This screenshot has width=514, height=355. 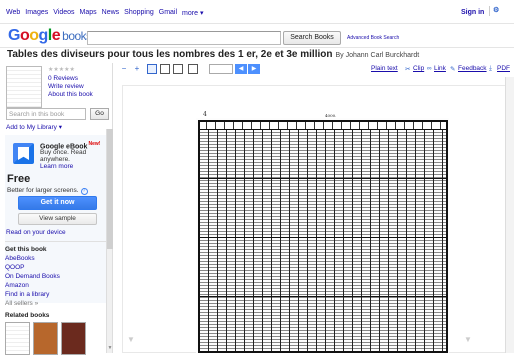 I want to click on ebook-line-2: anywhere., so click(x=55, y=159).